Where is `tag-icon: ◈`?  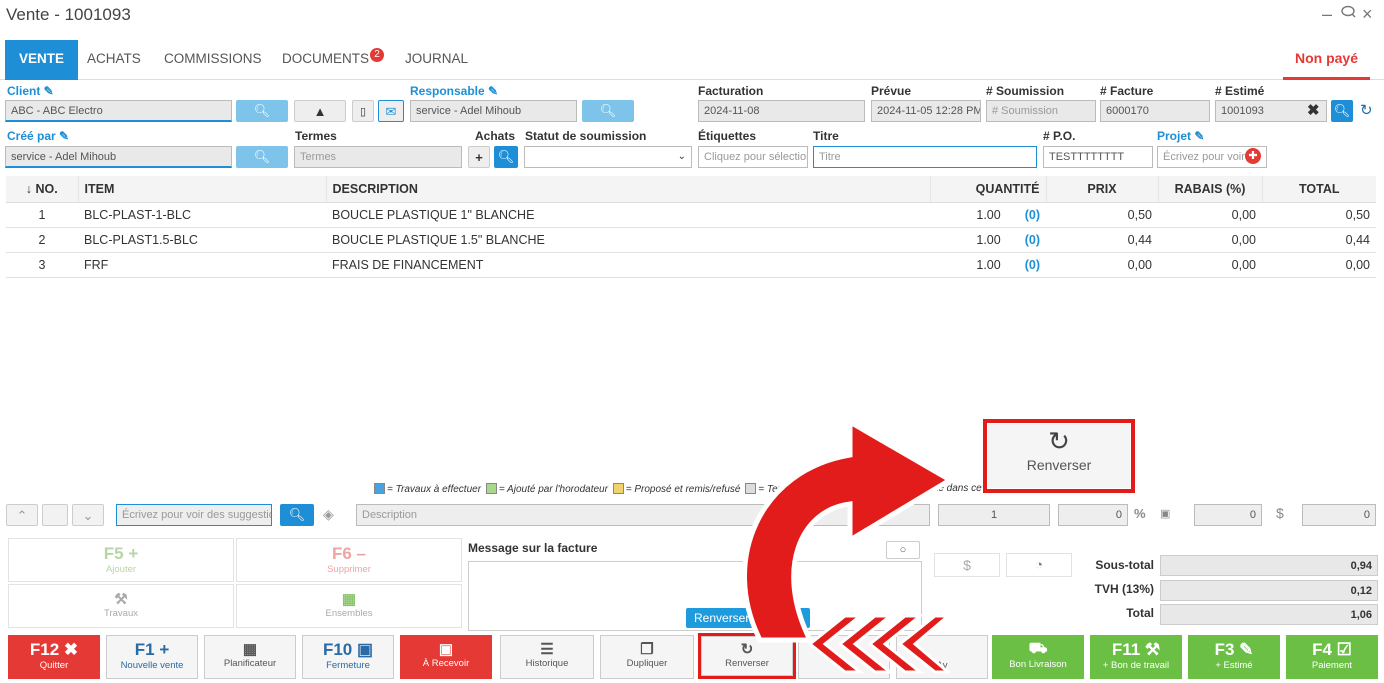 tag-icon: ◈ is located at coordinates (328, 514).